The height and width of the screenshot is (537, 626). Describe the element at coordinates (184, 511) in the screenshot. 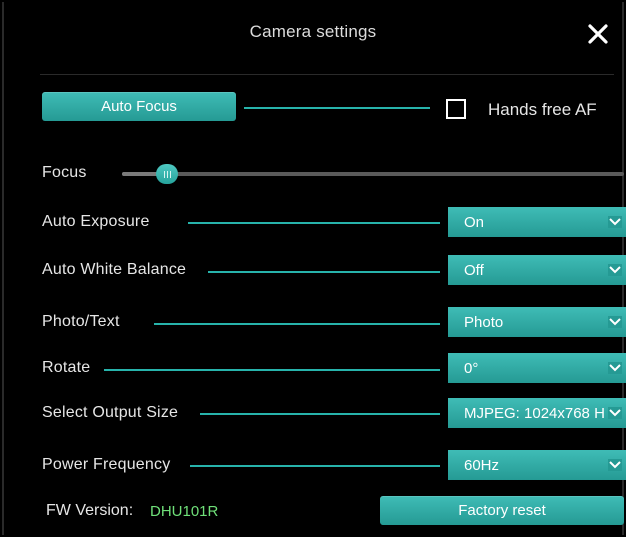

I see `fw-version-value: DHU101R` at that location.